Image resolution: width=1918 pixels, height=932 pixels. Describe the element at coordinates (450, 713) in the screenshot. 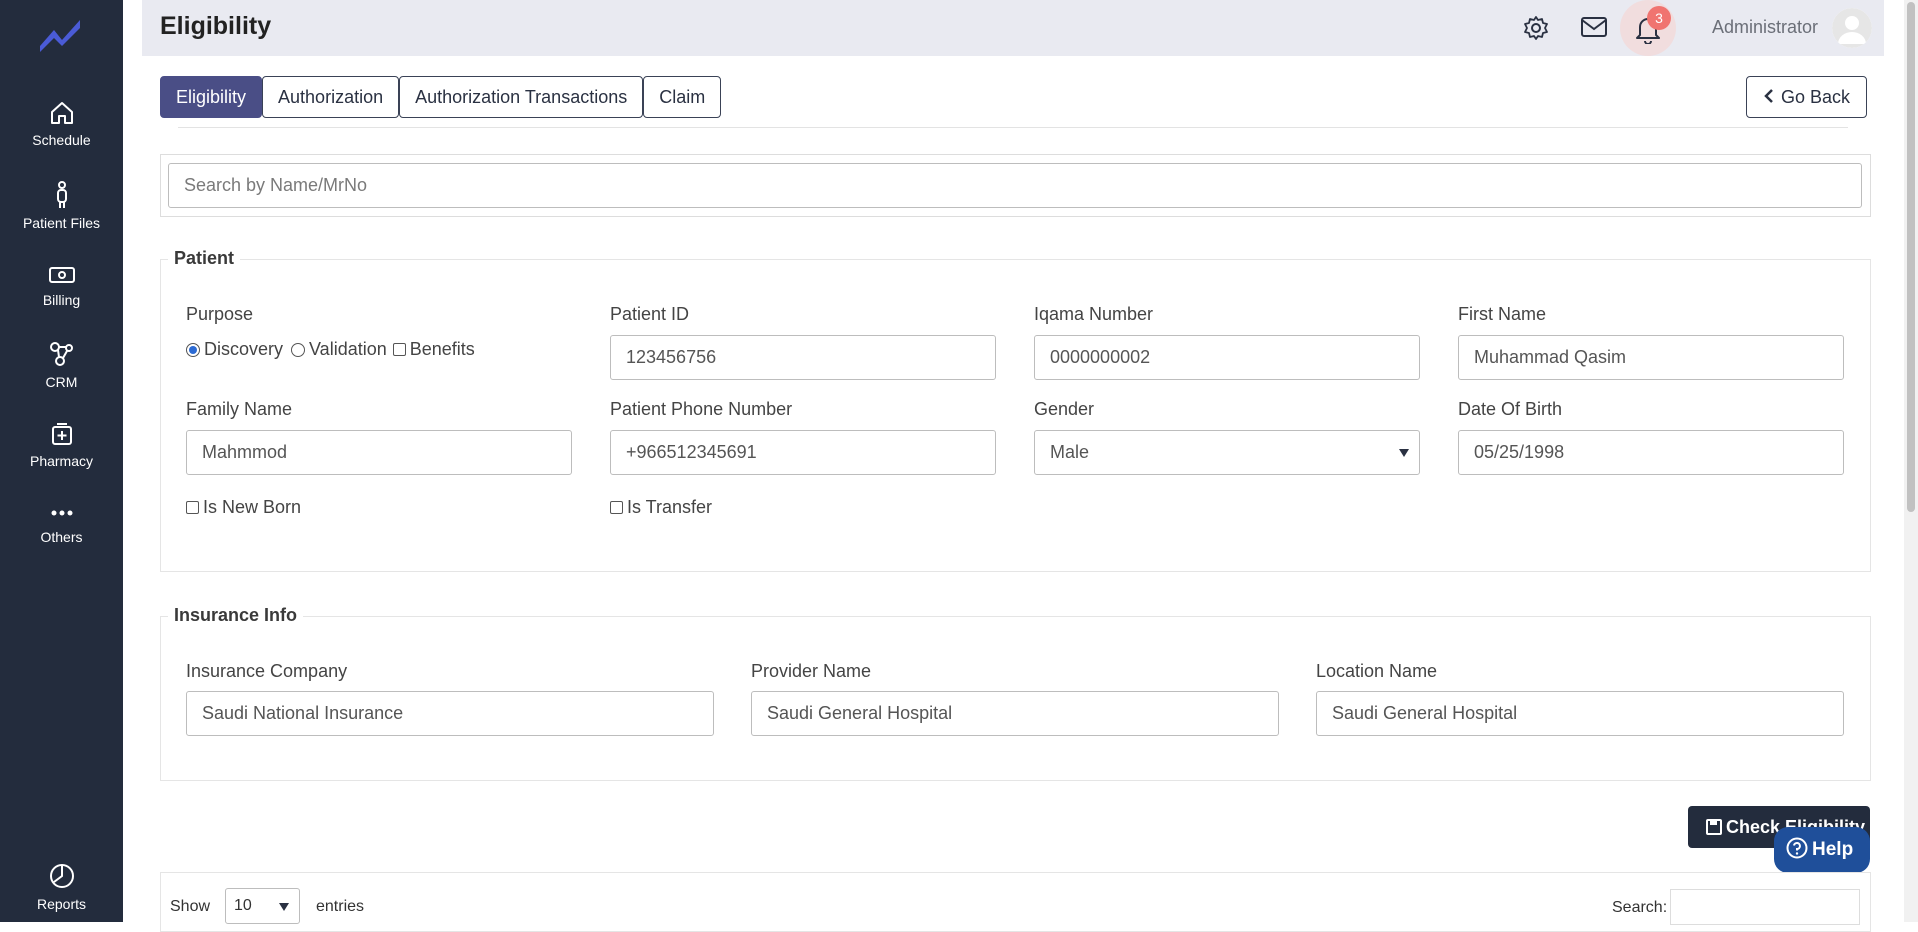

I see `insurance-company-field: Saudi National Insurance` at that location.